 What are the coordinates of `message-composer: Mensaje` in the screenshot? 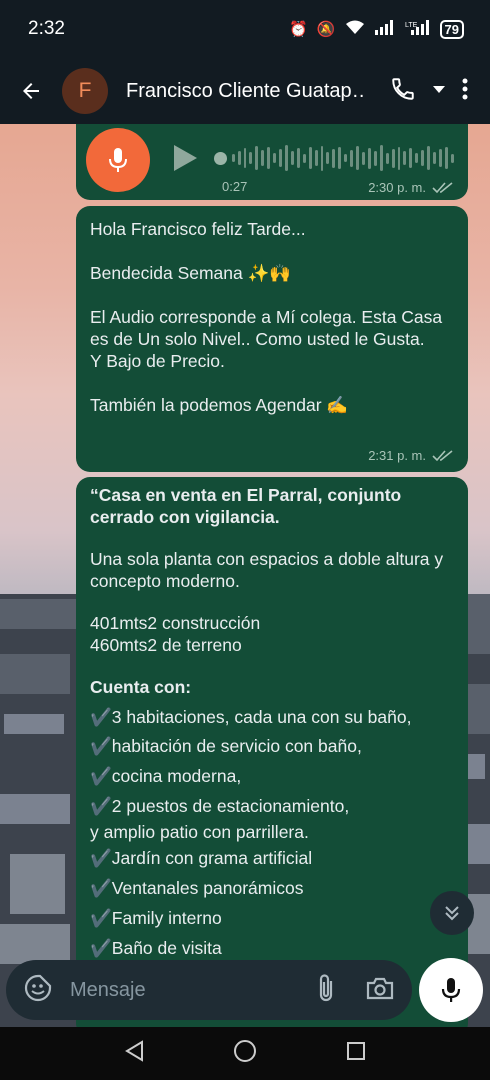 It's located at (209, 990).